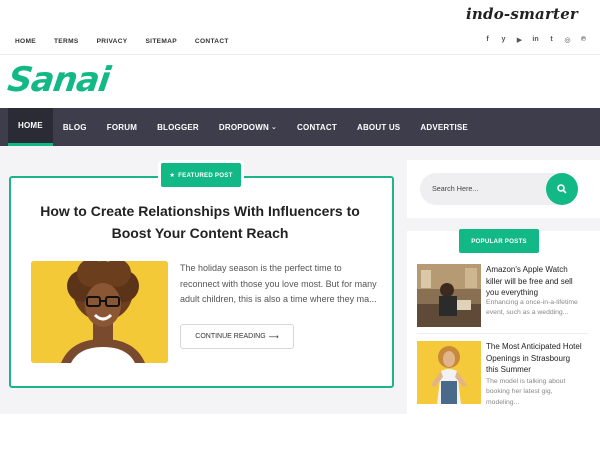 This screenshot has height=450, width=600. What do you see at coordinates (25, 41) in the screenshot?
I see `top-link-home: HOME` at bounding box center [25, 41].